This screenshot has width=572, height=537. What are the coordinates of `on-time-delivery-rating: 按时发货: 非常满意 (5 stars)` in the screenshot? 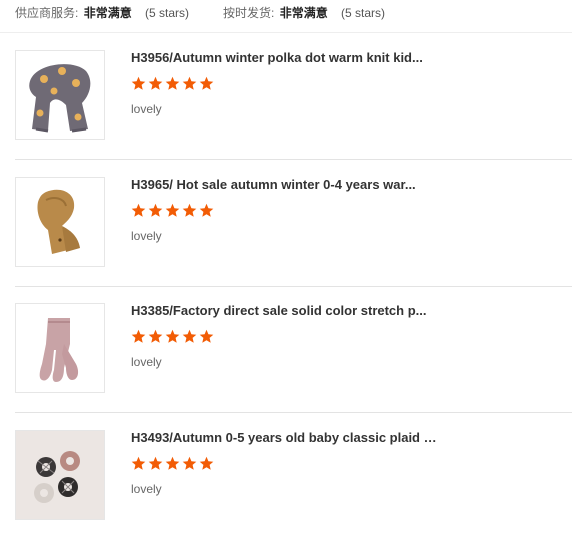 It's located at (304, 12).